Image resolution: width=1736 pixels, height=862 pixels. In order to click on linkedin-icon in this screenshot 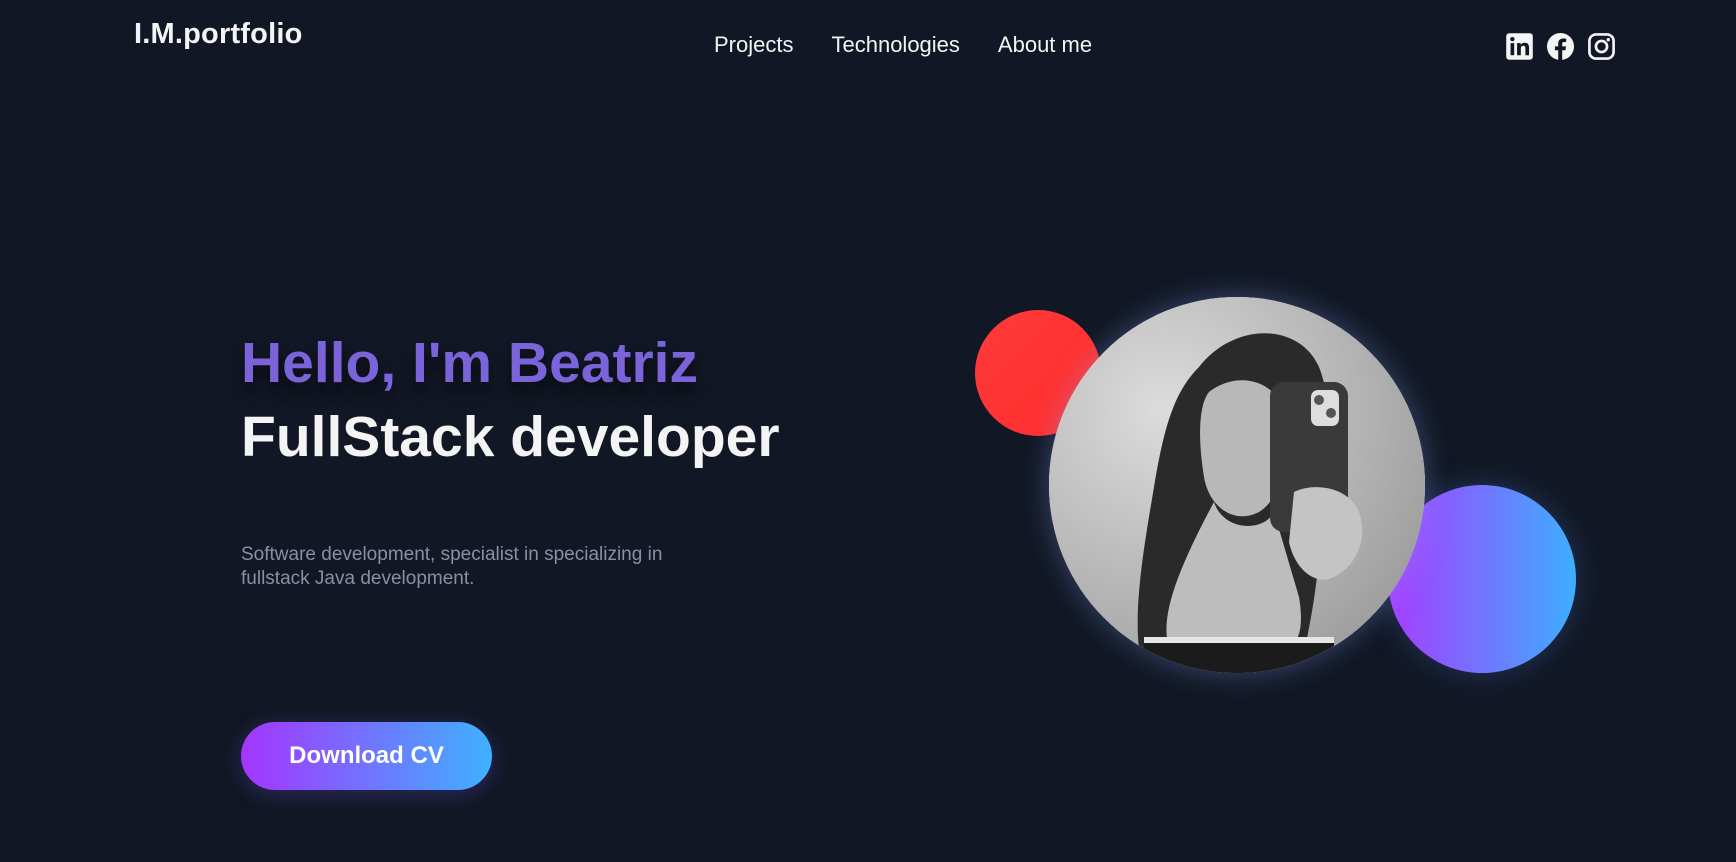, I will do `click(1519, 46)`.